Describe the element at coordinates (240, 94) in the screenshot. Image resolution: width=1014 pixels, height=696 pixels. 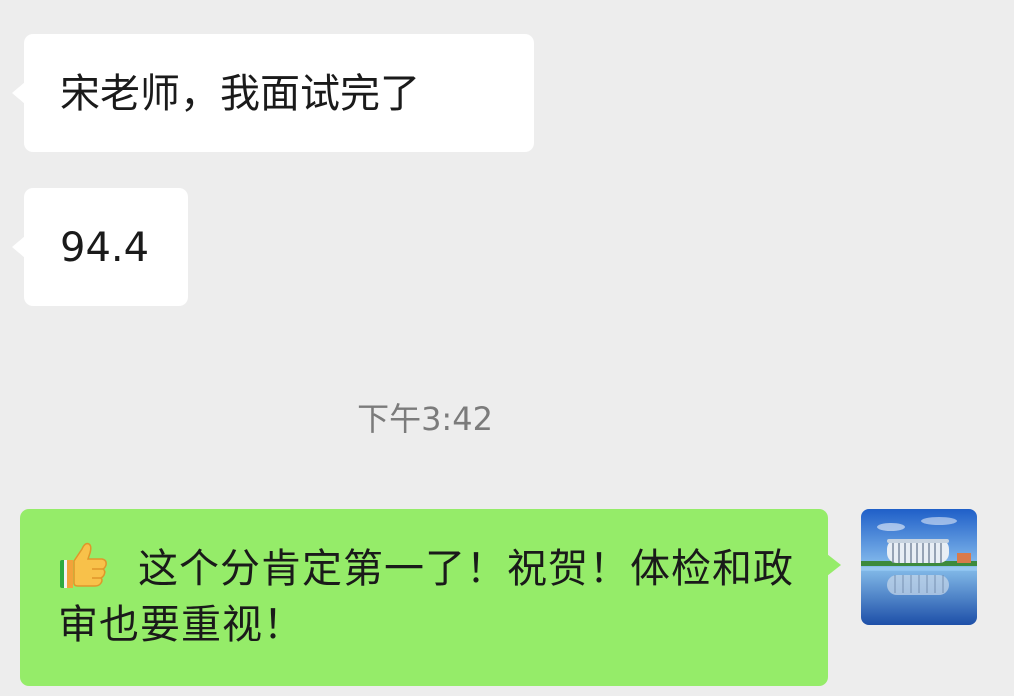
I see `message-text: 宋老师，我面试完了` at that location.